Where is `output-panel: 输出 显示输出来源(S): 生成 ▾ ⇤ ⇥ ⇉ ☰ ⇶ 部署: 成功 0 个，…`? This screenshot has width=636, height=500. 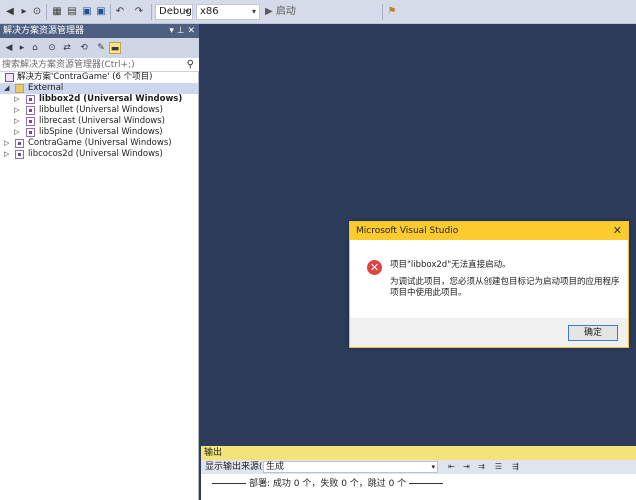 output-panel: 输出 显示输出来源(S): 生成 ▾ ⇤ ⇥ ⇉ ☰ ⇶ 部署: 成功 0 个，… is located at coordinates (418, 473).